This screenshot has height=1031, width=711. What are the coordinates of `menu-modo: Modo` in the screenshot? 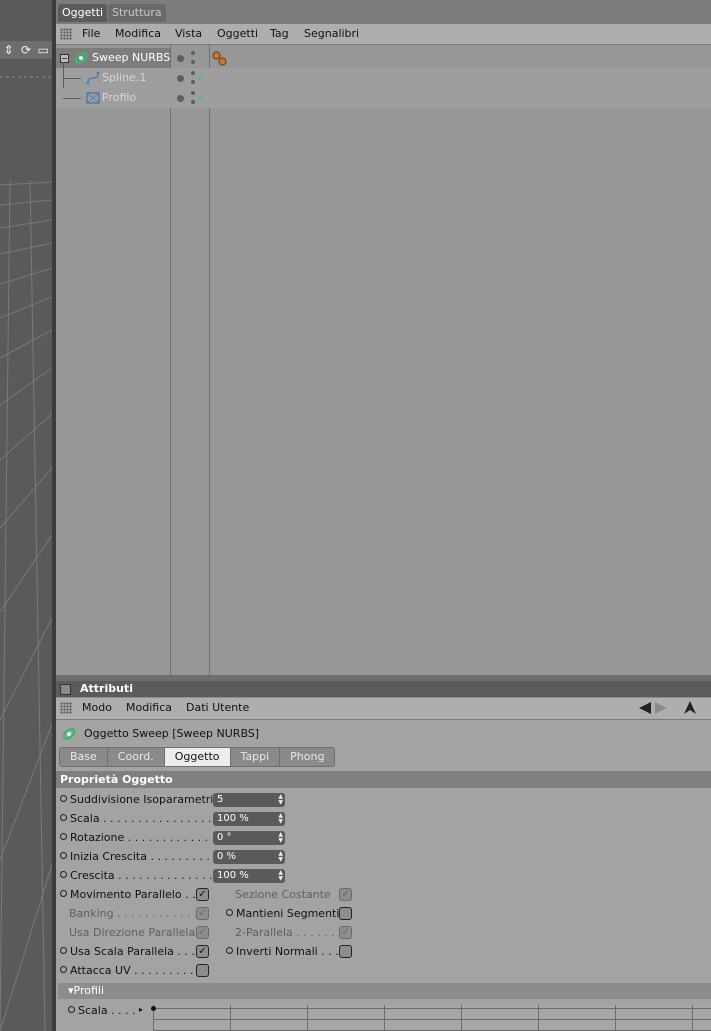 It's located at (97, 708).